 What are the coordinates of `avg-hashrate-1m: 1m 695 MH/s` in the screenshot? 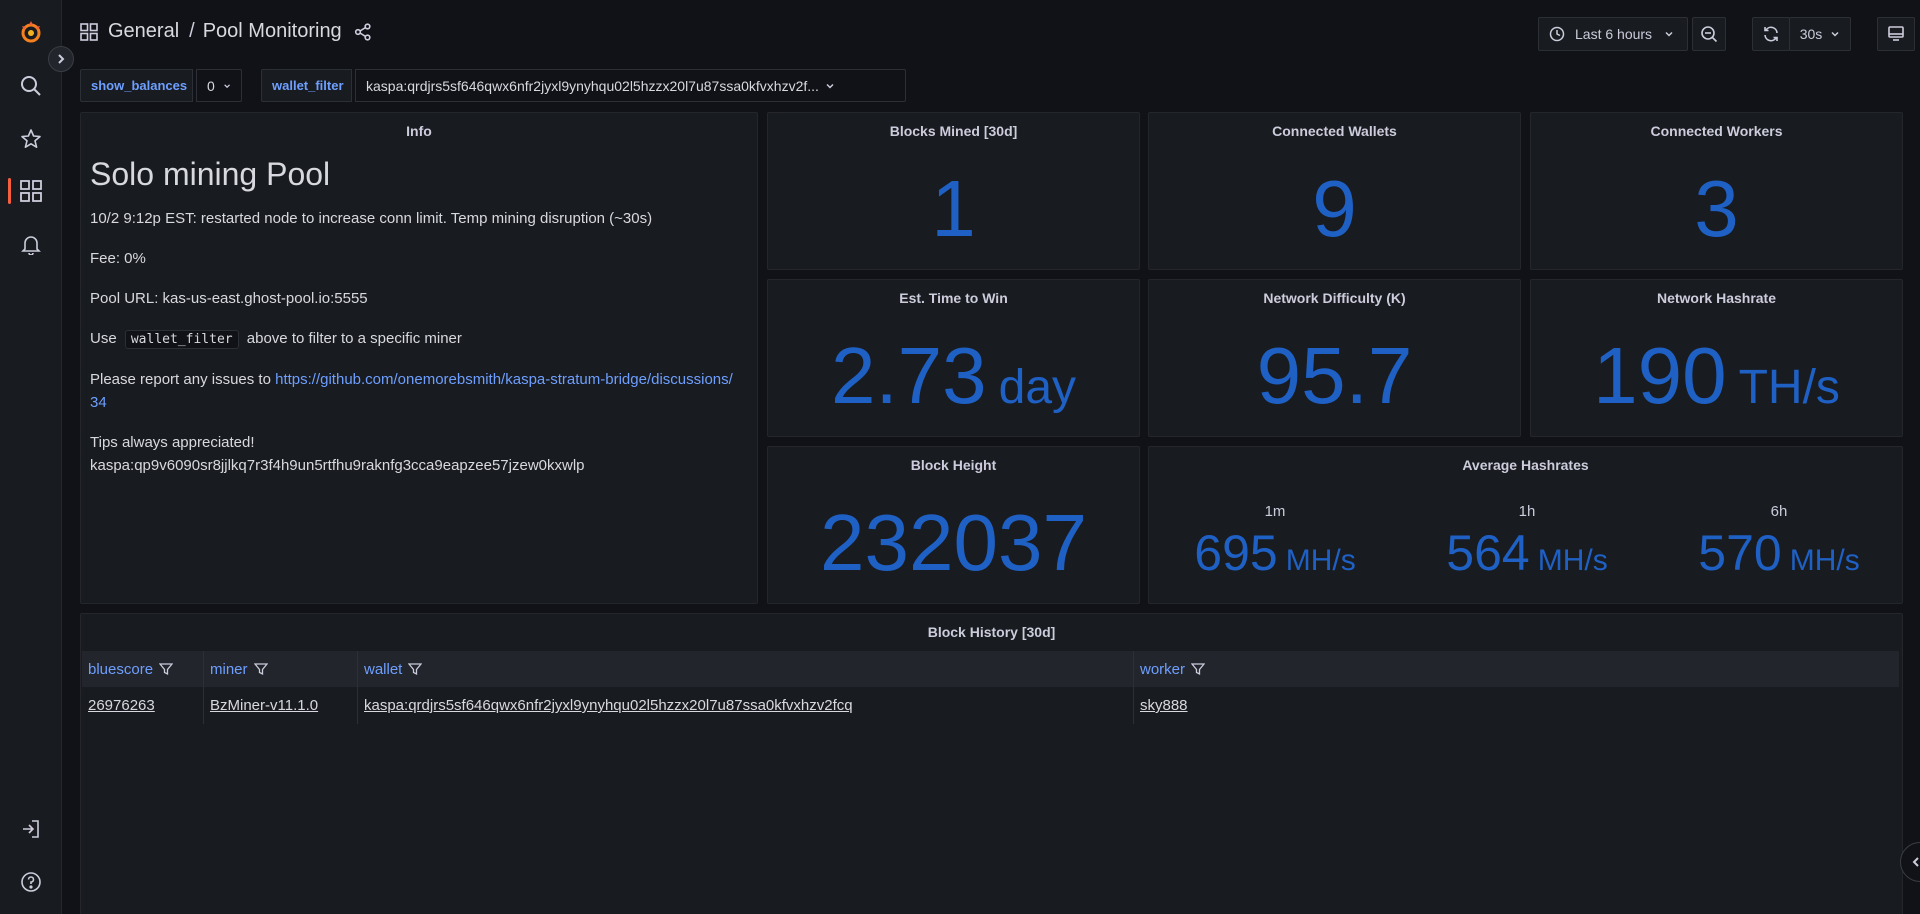 It's located at (1275, 542).